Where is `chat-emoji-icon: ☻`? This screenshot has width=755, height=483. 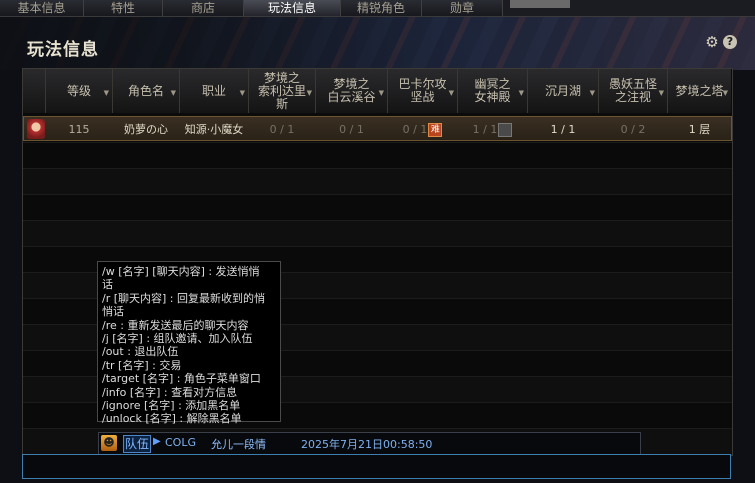 chat-emoji-icon: ☻ is located at coordinates (109, 443).